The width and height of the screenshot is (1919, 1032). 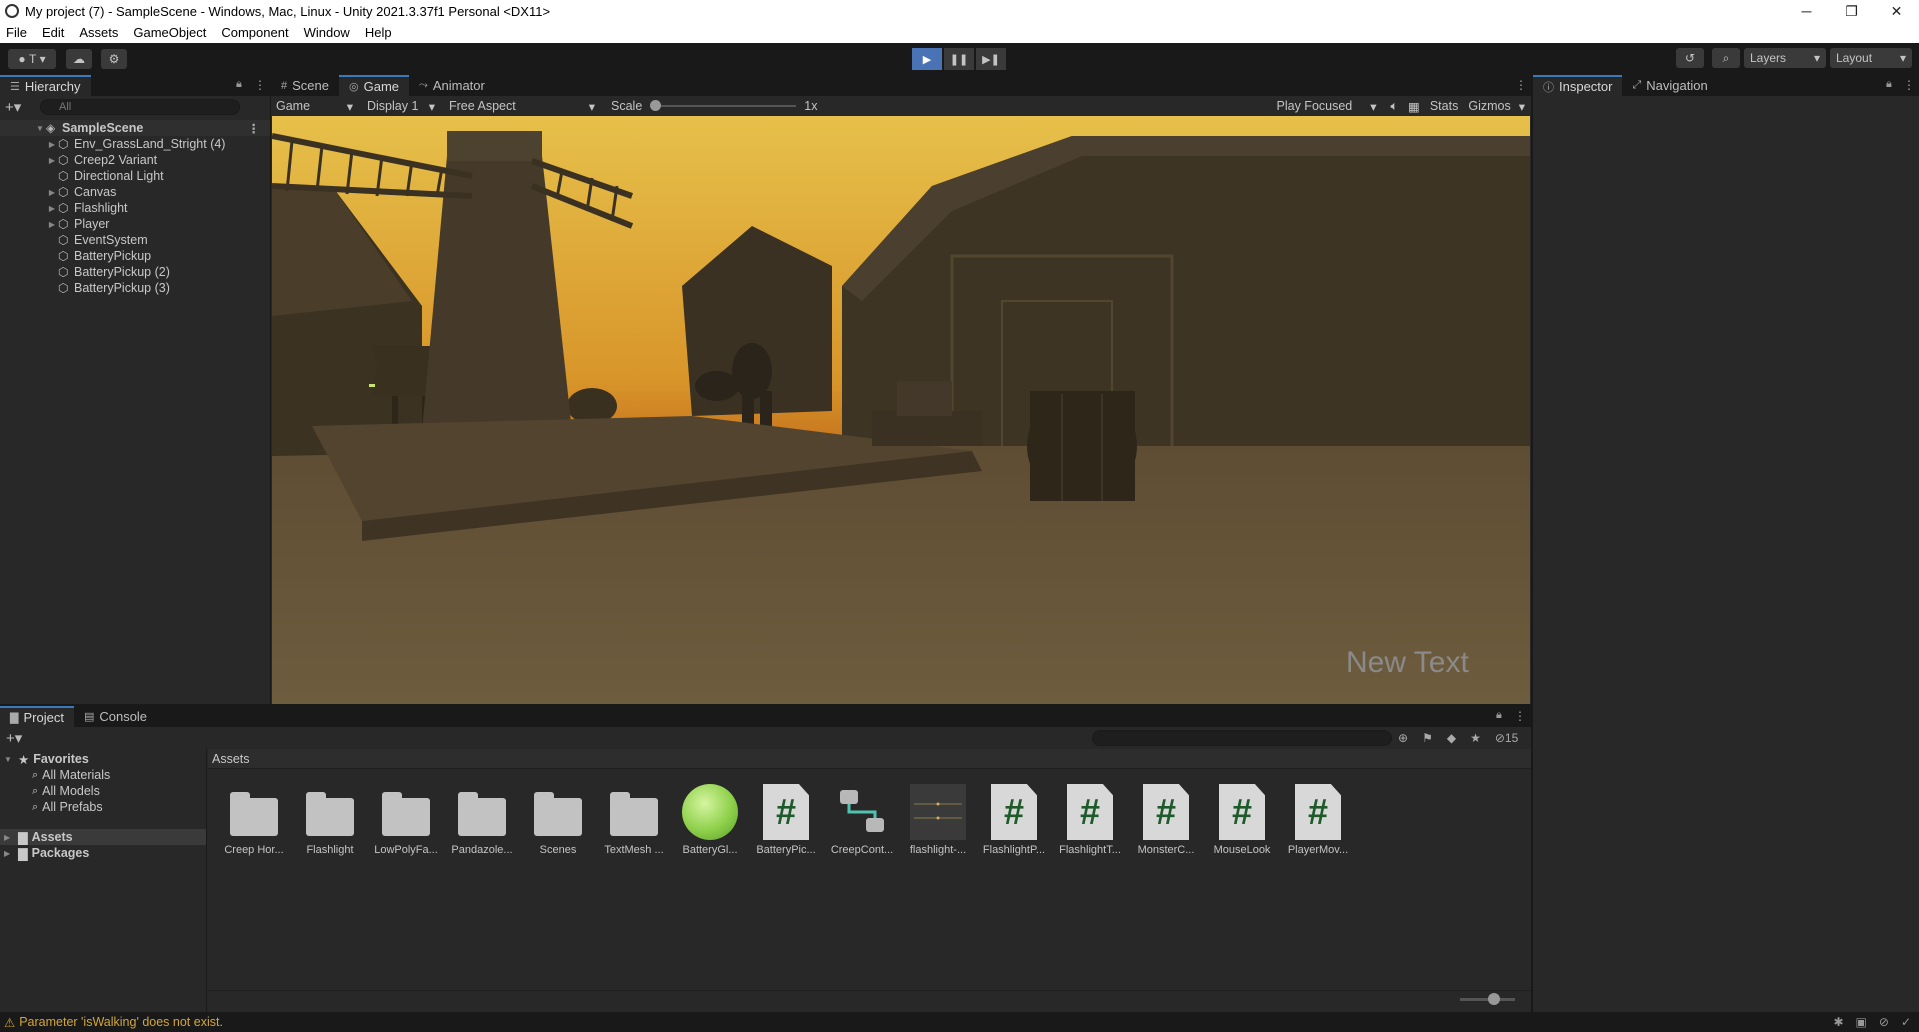 What do you see at coordinates (1329, 106) in the screenshot?
I see `play-focused-dropdown: Play Focused ▾` at bounding box center [1329, 106].